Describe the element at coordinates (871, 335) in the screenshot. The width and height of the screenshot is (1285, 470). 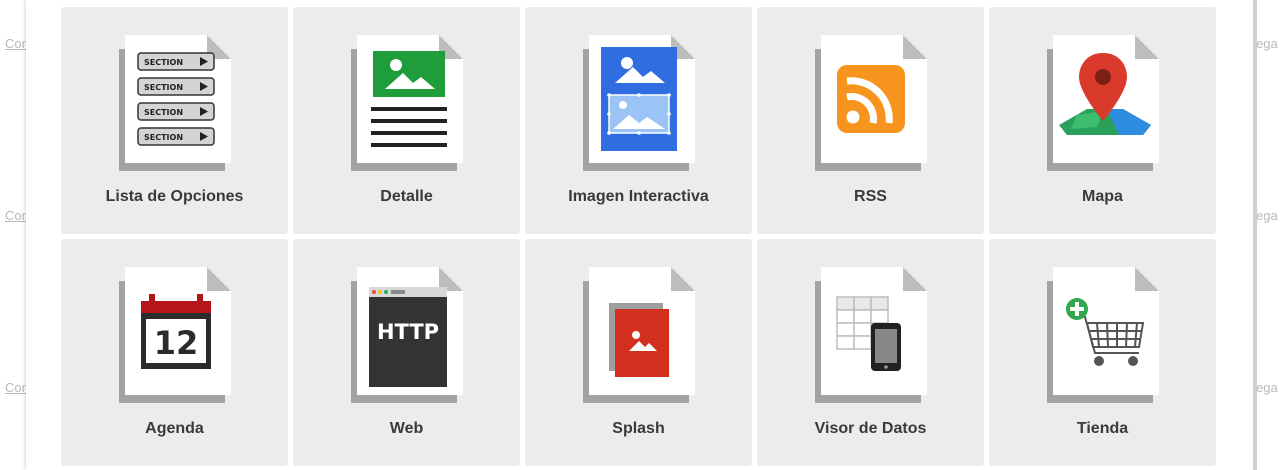
I see `data-viewer-icon` at that location.